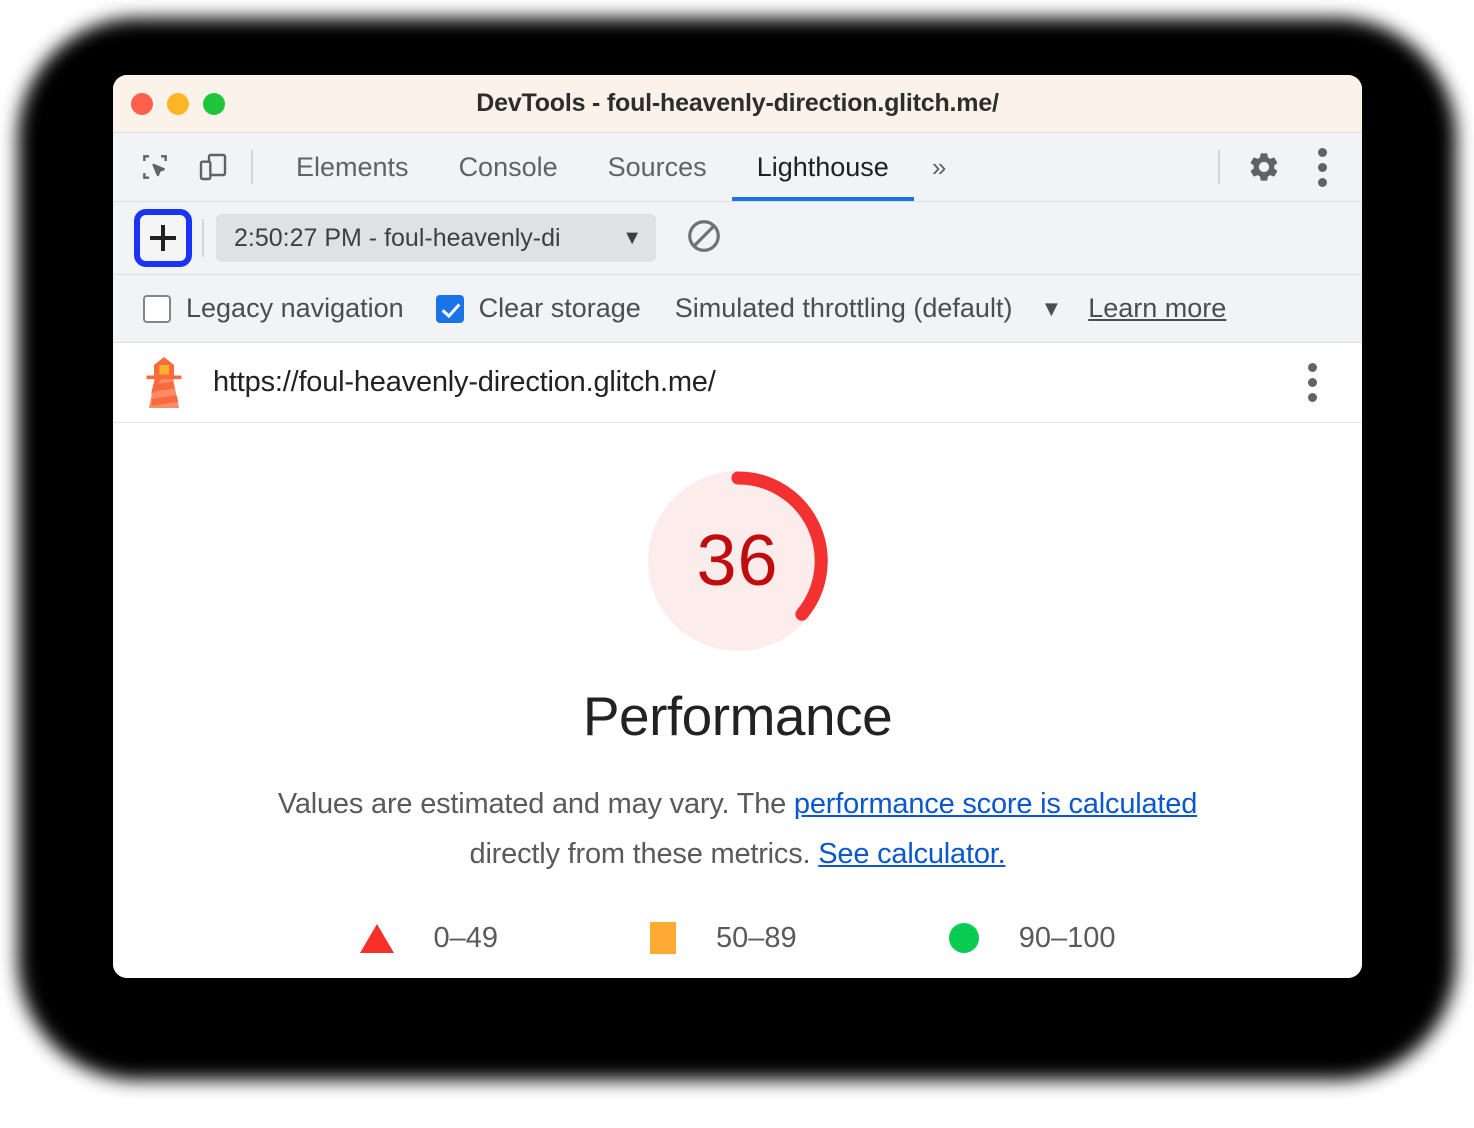  Describe the element at coordinates (843, 308) in the screenshot. I see `throttling-label: Simulated throttling (default)` at that location.